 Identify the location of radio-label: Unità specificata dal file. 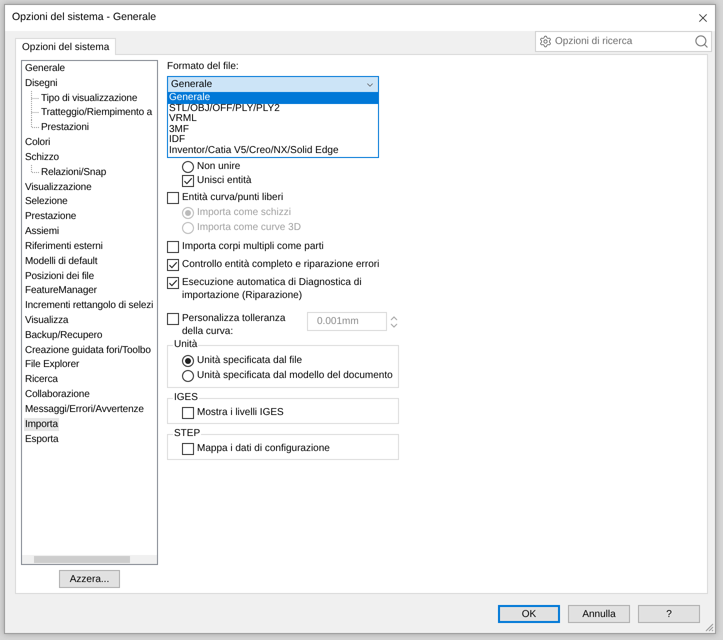
(249, 361).